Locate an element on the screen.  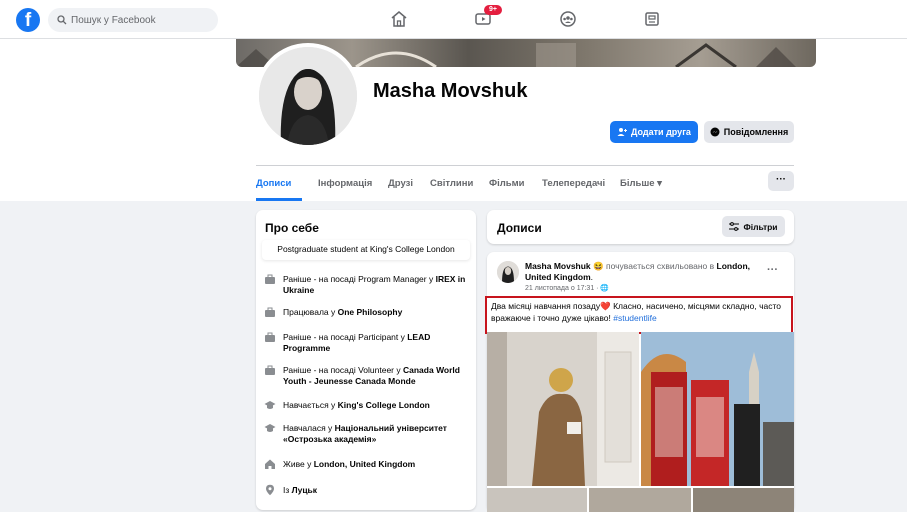
intro-item-work: Працювала у One Philosophy is located at coordinates (366, 312).